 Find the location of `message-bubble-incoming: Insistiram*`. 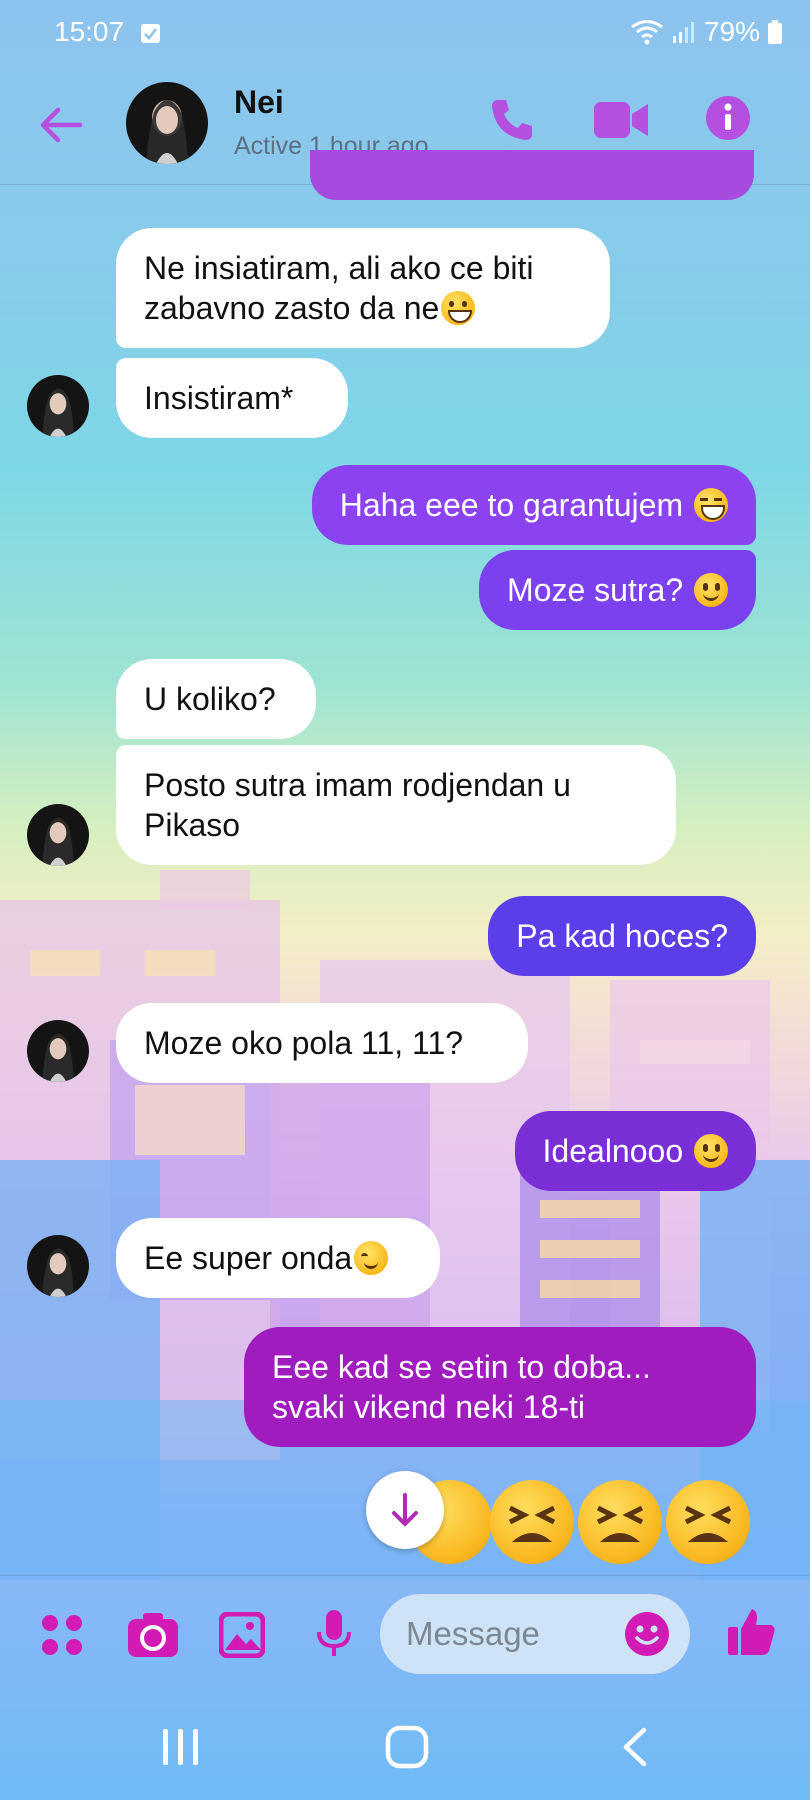

message-bubble-incoming: Insistiram* is located at coordinates (232, 398).